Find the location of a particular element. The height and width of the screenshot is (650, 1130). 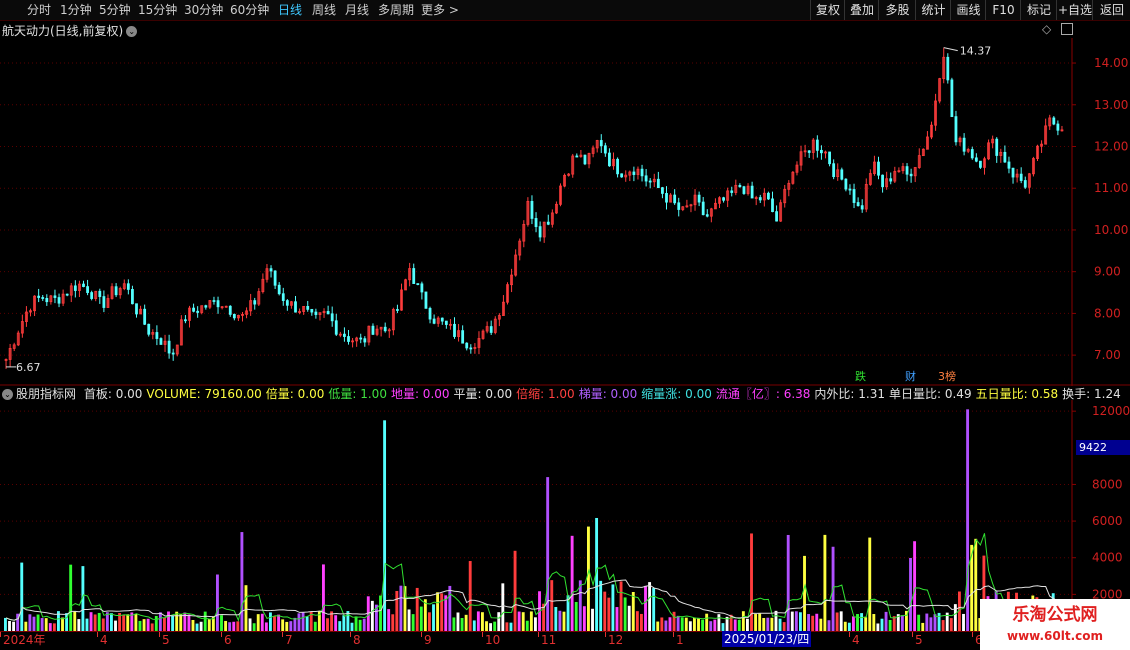

window-toggle-icon is located at coordinates (1067, 29).